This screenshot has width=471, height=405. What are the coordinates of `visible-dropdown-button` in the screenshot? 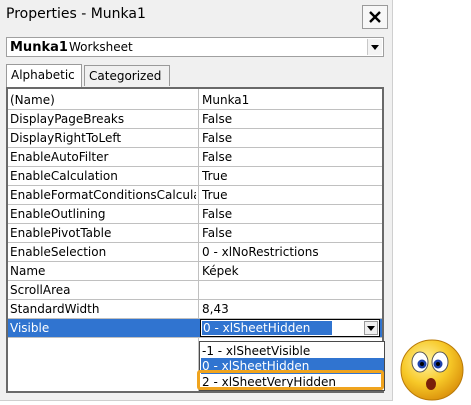 It's located at (371, 328).